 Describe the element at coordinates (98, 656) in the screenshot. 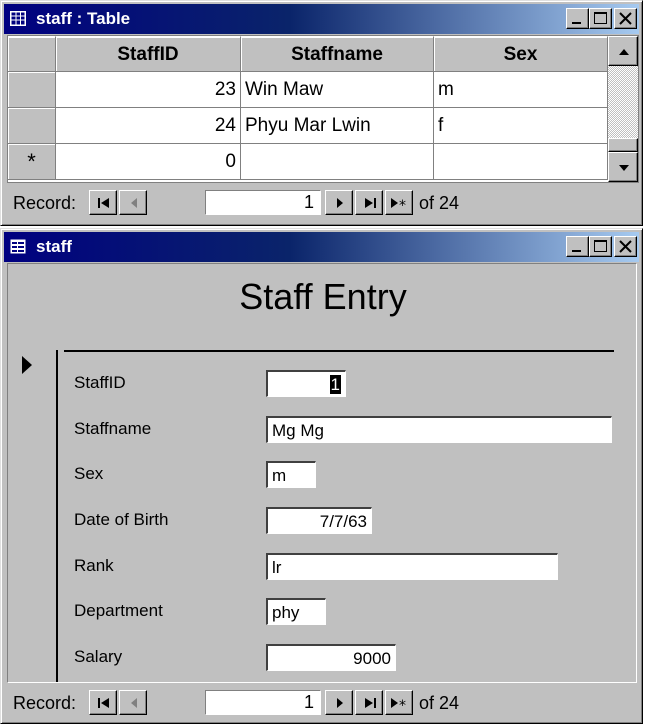

I see `salary-label: Salary` at that location.